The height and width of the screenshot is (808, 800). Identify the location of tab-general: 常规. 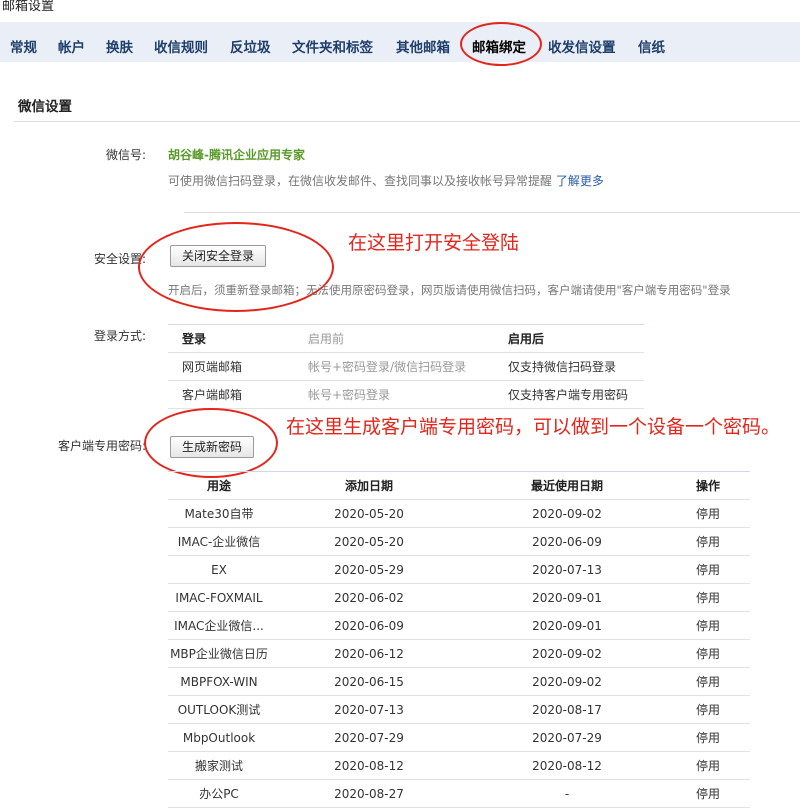
(23, 46).